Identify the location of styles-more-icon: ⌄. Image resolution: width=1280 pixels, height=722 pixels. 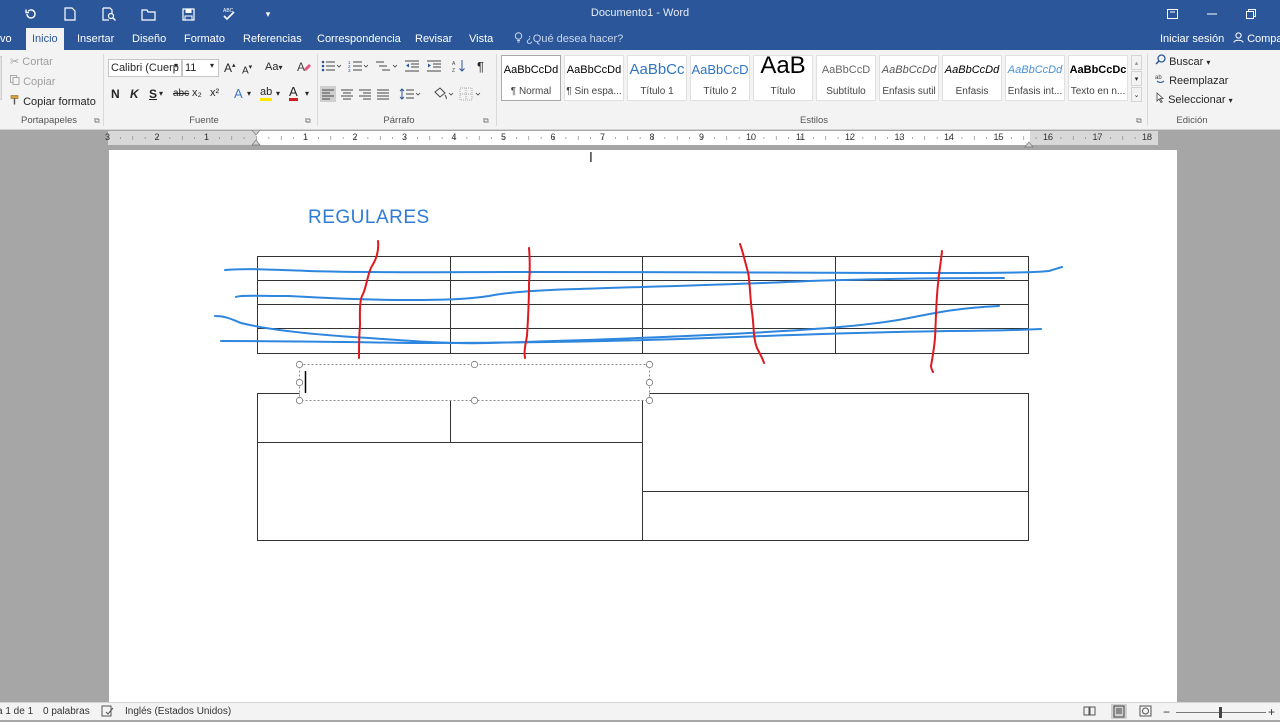
(1136, 94).